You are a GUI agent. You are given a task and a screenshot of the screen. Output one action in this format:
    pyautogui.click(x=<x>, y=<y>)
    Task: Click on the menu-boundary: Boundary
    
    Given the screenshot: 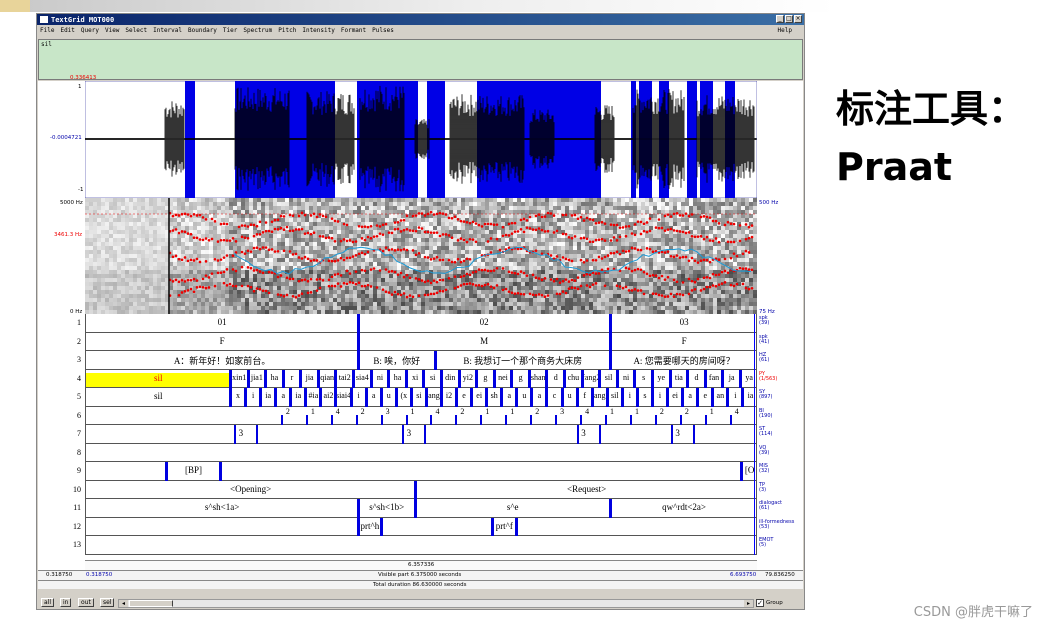 What is the action you would take?
    pyautogui.click(x=202, y=30)
    